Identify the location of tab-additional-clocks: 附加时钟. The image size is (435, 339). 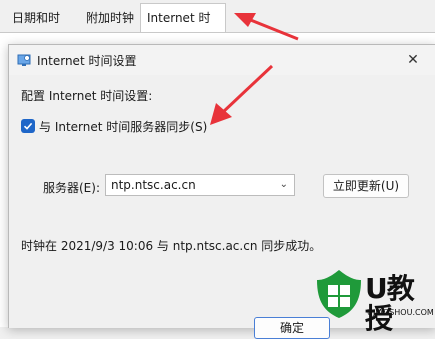
(110, 18).